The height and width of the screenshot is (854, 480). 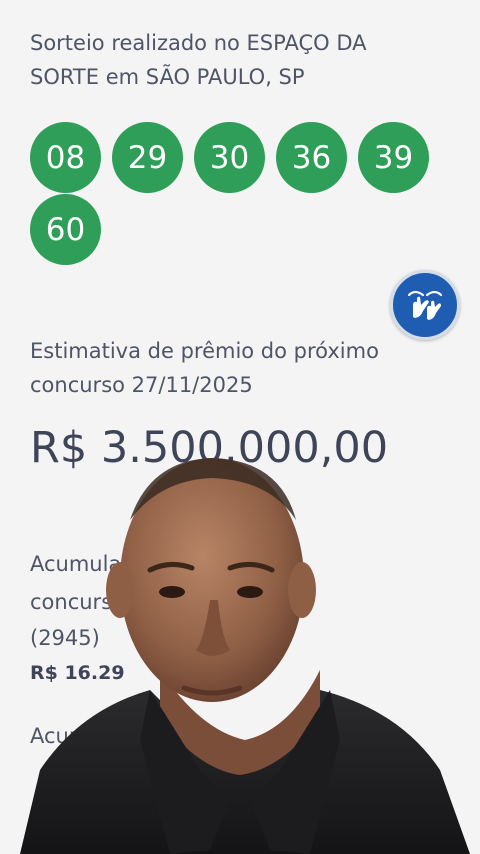 What do you see at coordinates (204, 351) in the screenshot?
I see `estimate-label-line1: Estimativa de prêmio do próximo` at bounding box center [204, 351].